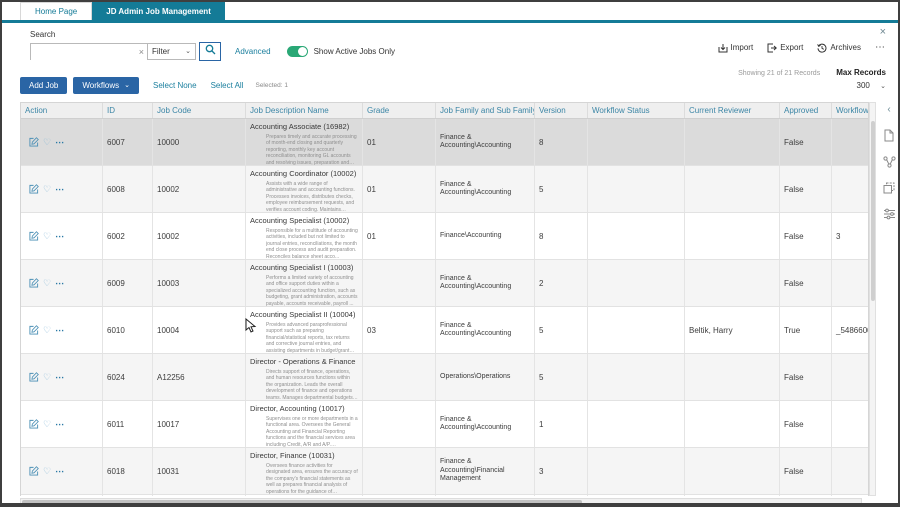  I want to click on tab-home-page: Home Page, so click(56, 11).